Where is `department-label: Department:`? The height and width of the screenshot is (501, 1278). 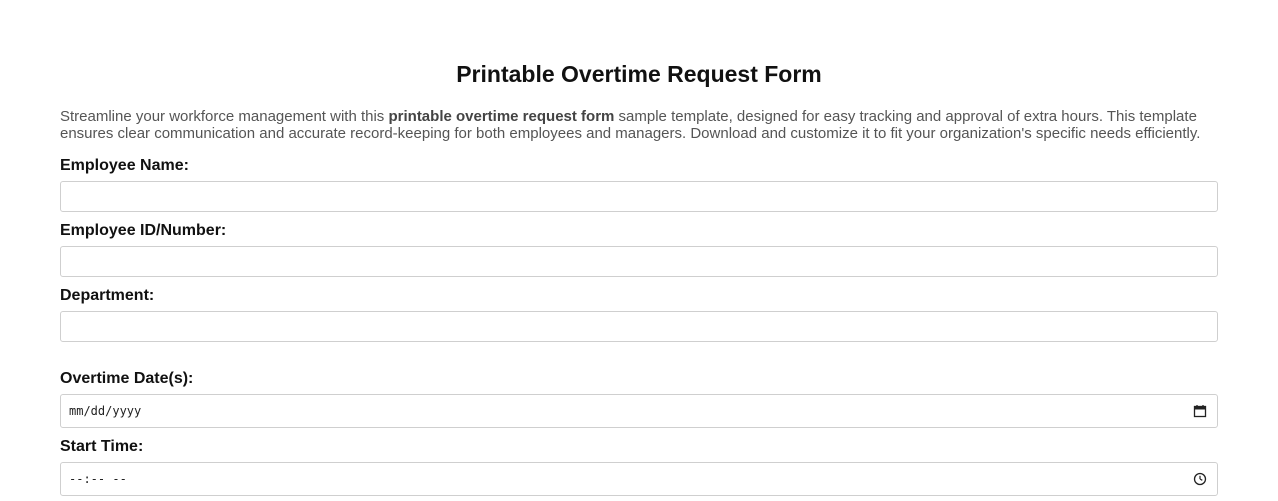 department-label: Department: is located at coordinates (107, 295).